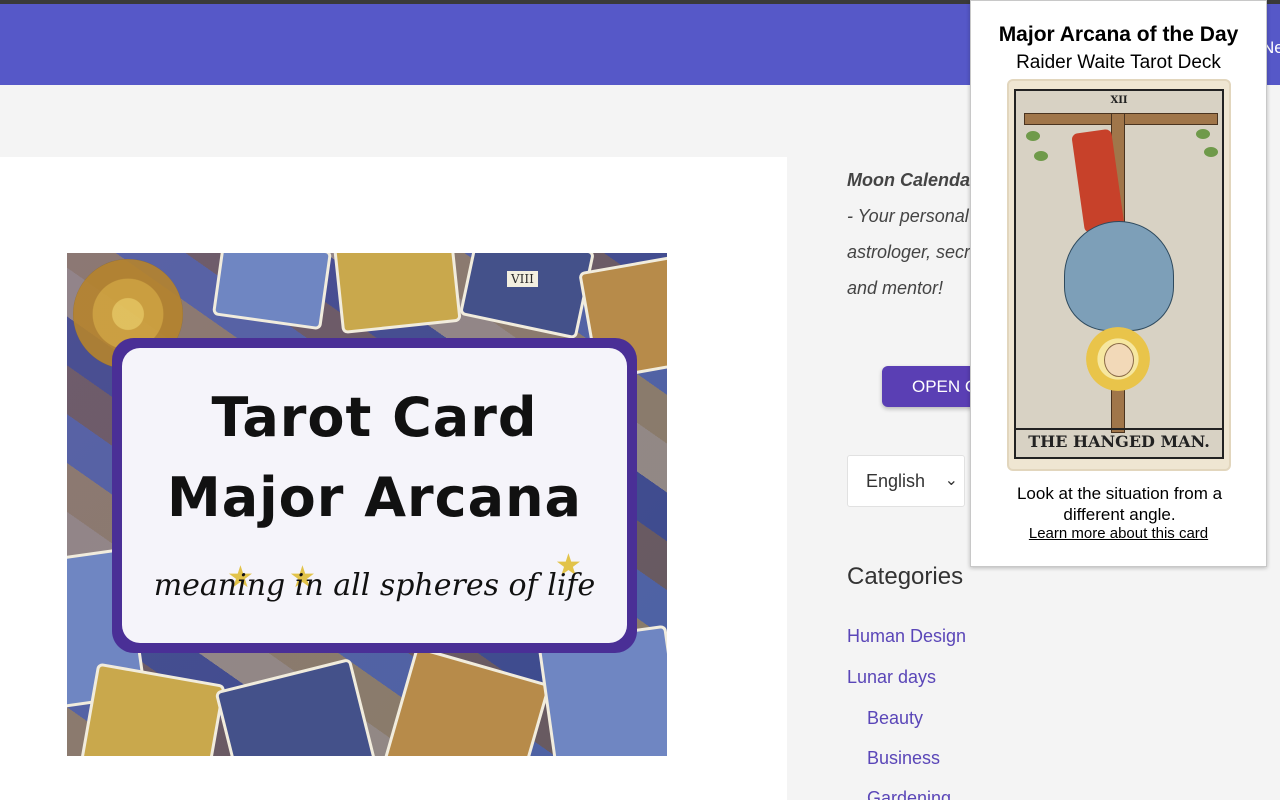  I want to click on tarot-card-numeral: XII, so click(1119, 100).